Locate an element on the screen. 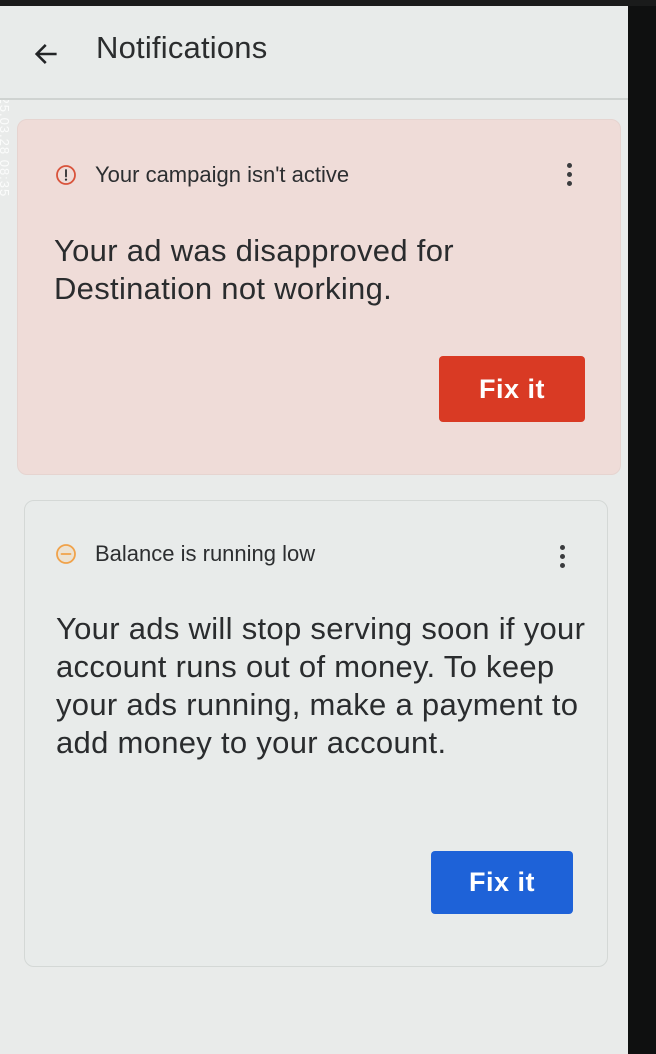 The height and width of the screenshot is (1054, 656). app-bar: Notifications is located at coordinates (314, 53).